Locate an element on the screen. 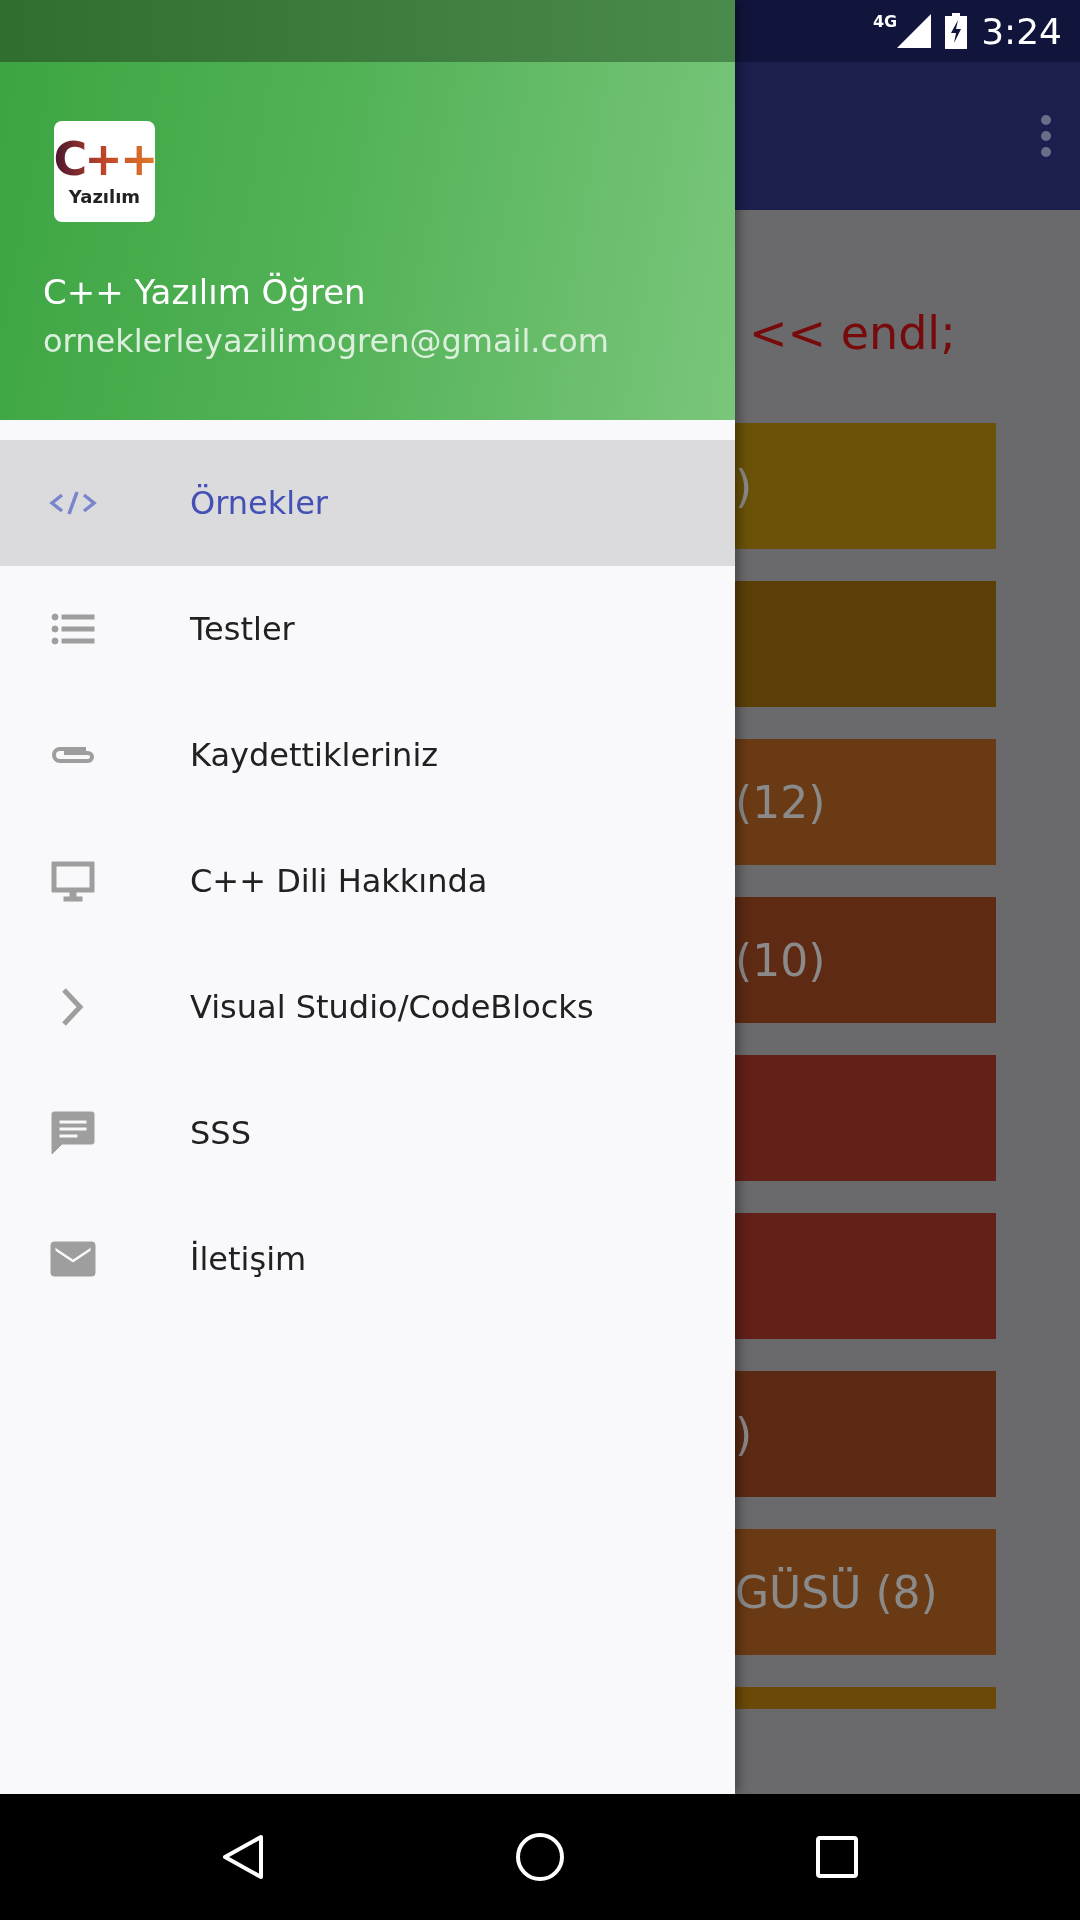  battery-icon is located at coordinates (956, 31).